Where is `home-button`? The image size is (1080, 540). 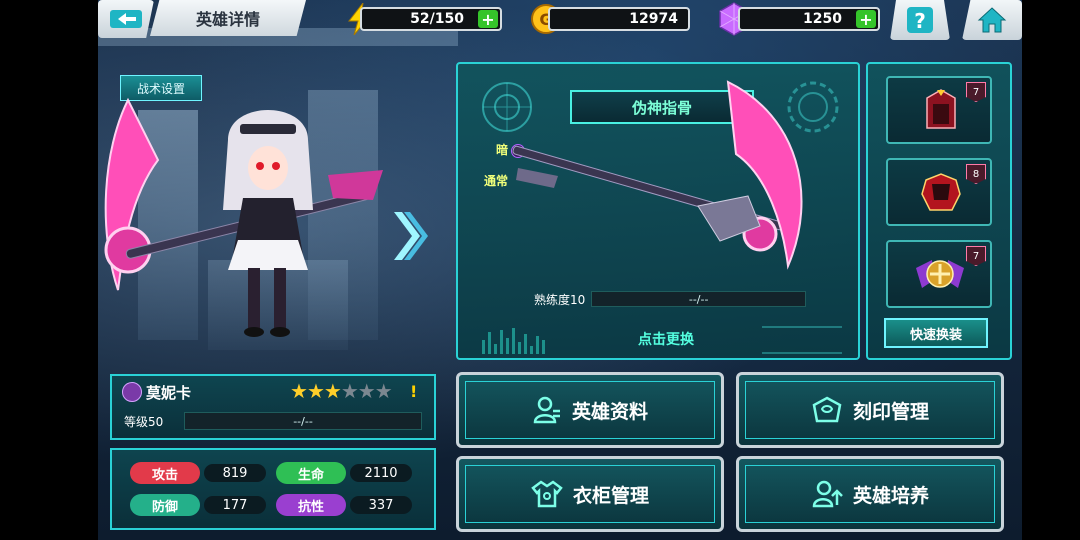
home-button is located at coordinates (992, 20).